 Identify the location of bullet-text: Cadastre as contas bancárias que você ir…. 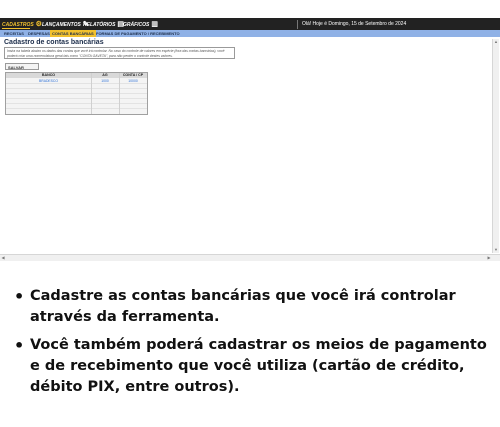
(243, 306).